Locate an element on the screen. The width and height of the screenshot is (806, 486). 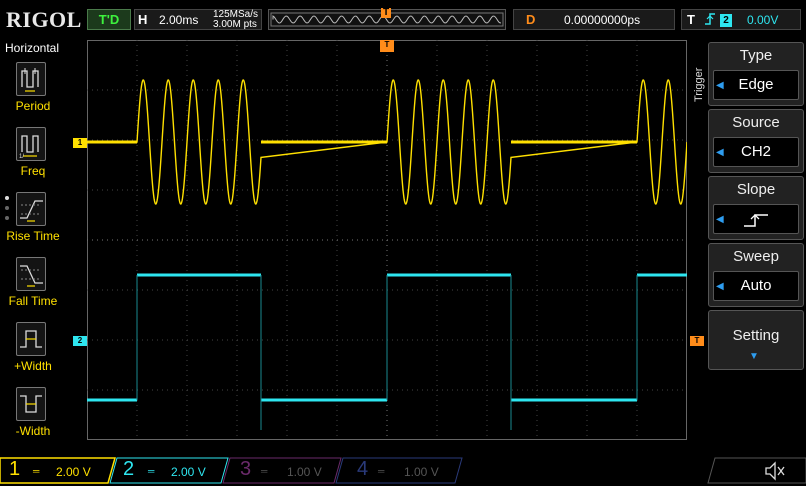
sweep-value: Auto is located at coordinates (756, 286).